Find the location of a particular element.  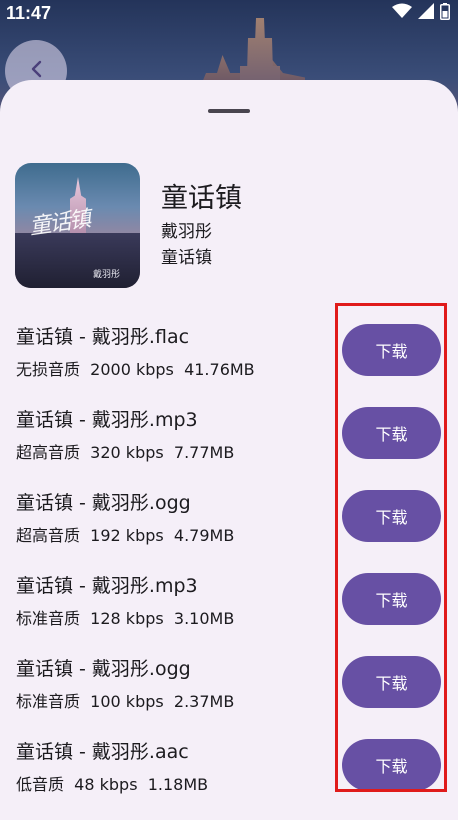

status-bar: 11:47 is located at coordinates (229, 13).